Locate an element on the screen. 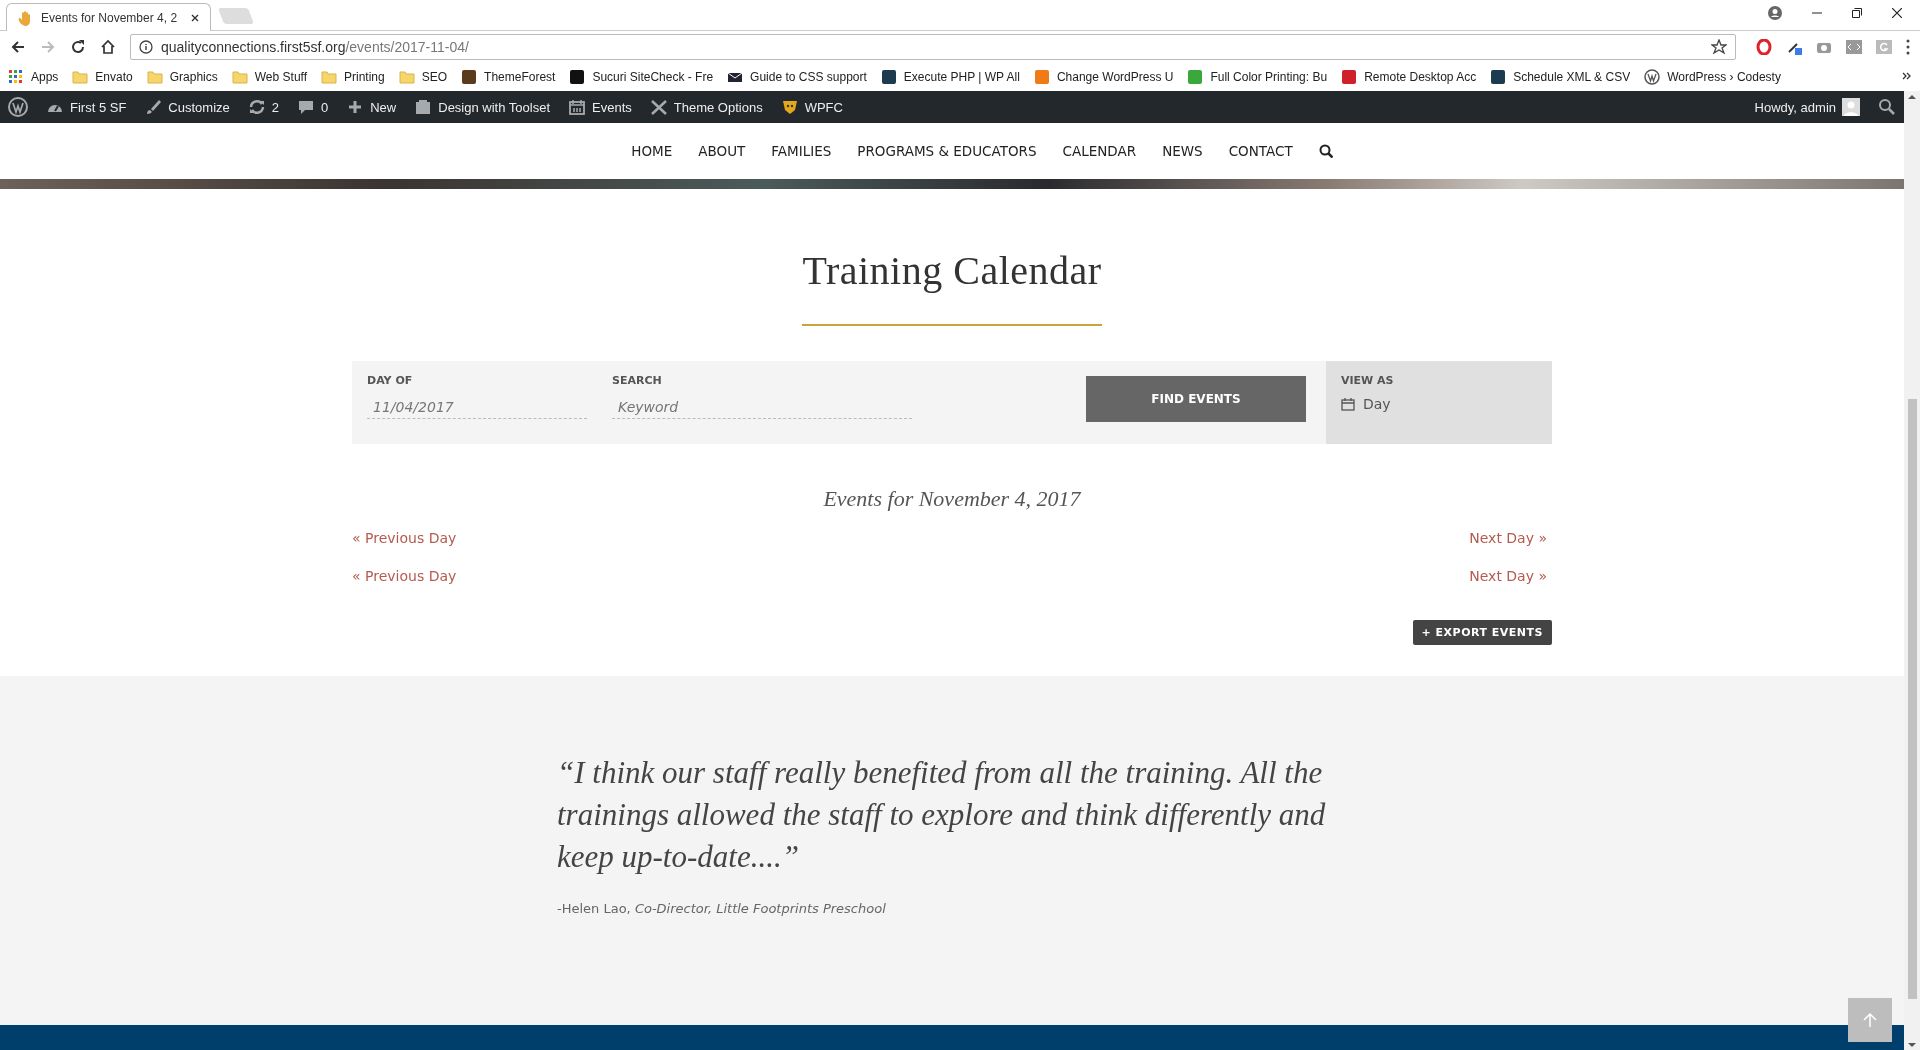 The image size is (1920, 1050). bookmark-link: Graphics is located at coordinates (182, 77).